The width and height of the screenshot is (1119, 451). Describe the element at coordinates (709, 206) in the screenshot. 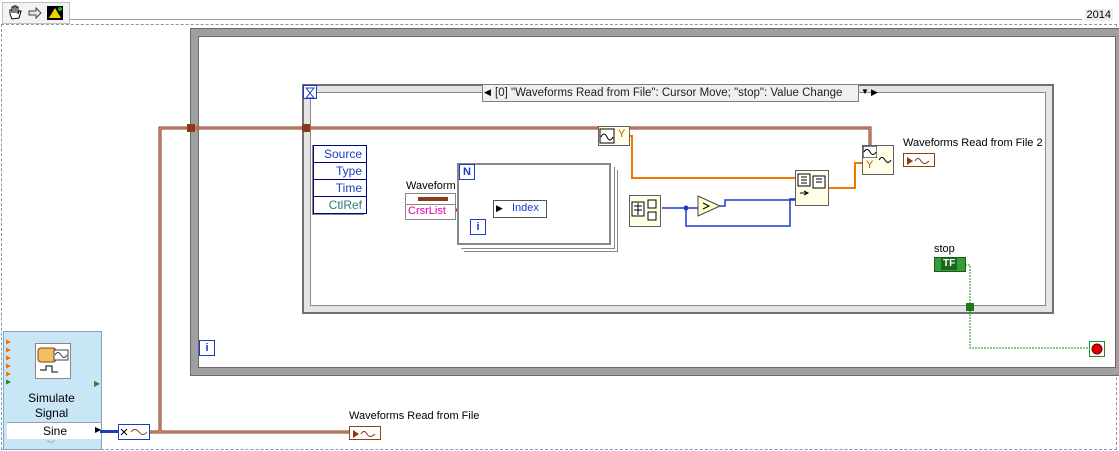

I see `greater-than-node` at that location.